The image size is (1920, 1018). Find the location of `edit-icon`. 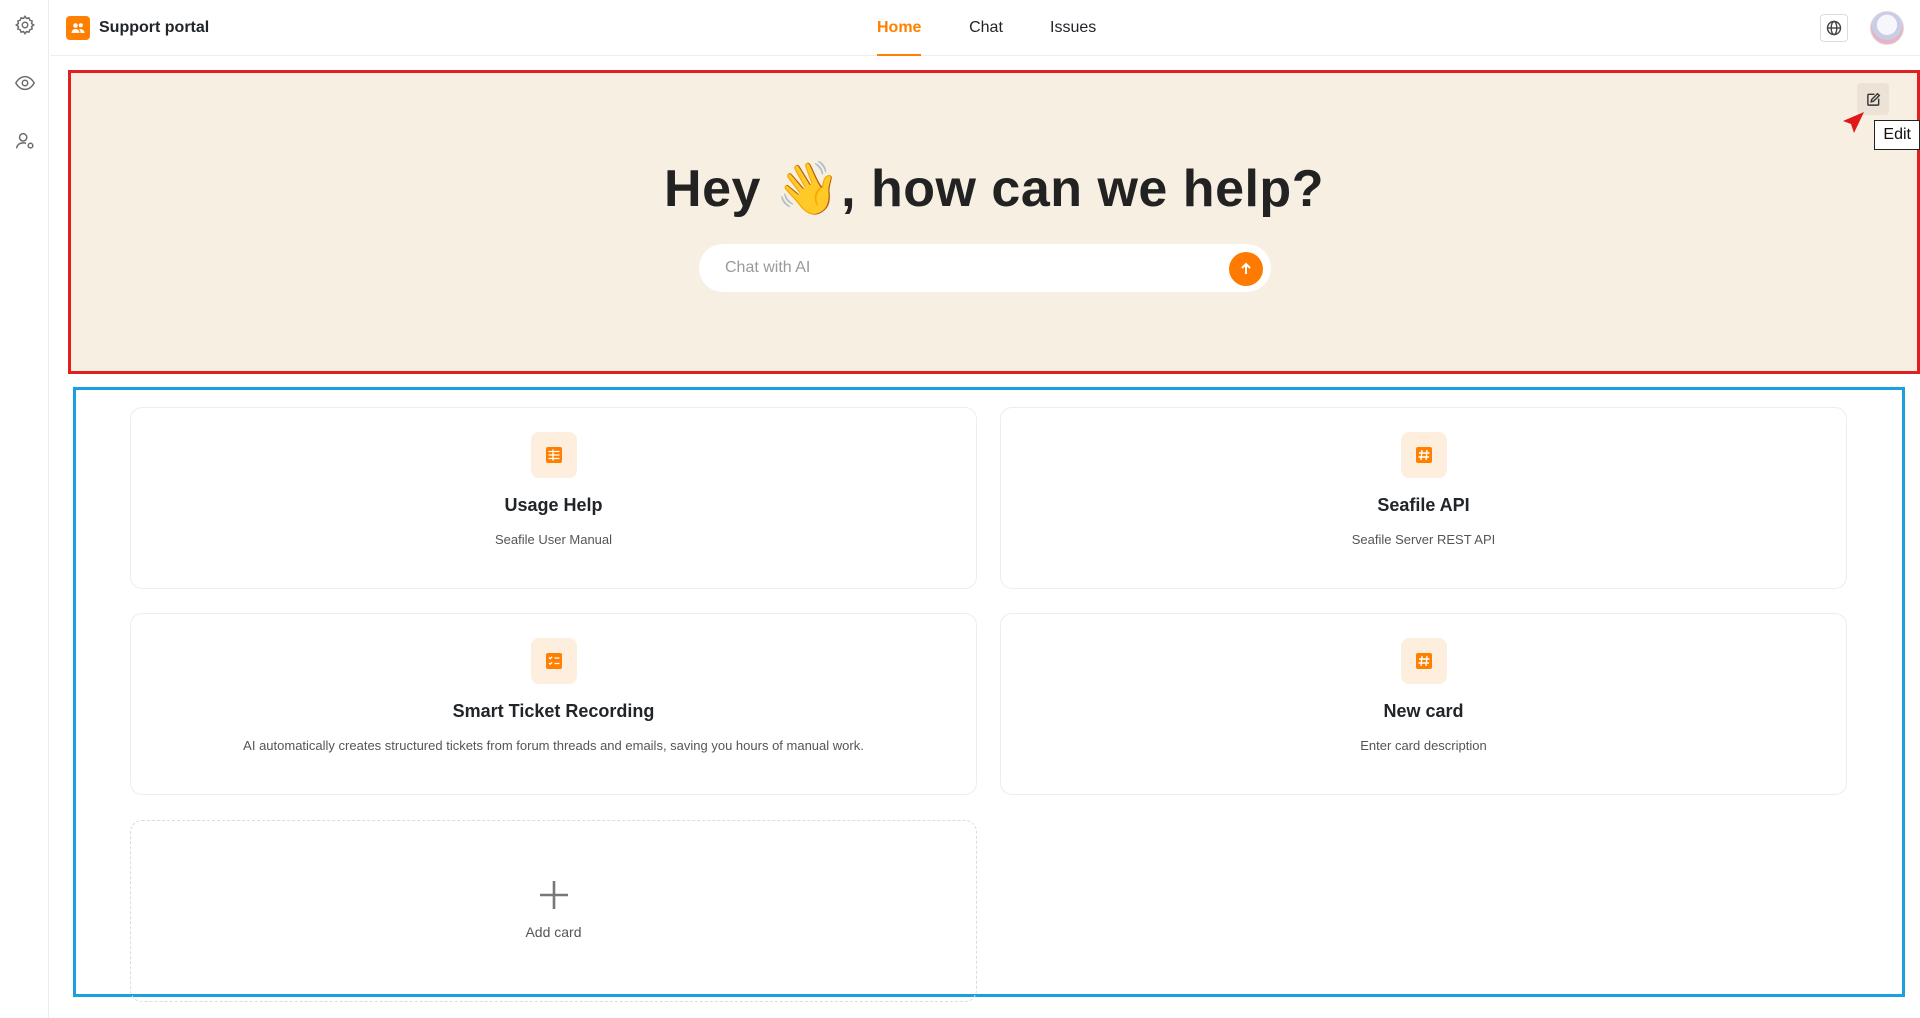

edit-icon is located at coordinates (1873, 99).